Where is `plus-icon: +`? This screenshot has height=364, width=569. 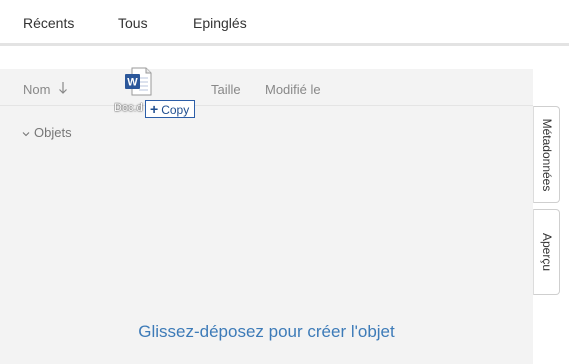
plus-icon: + is located at coordinates (154, 109).